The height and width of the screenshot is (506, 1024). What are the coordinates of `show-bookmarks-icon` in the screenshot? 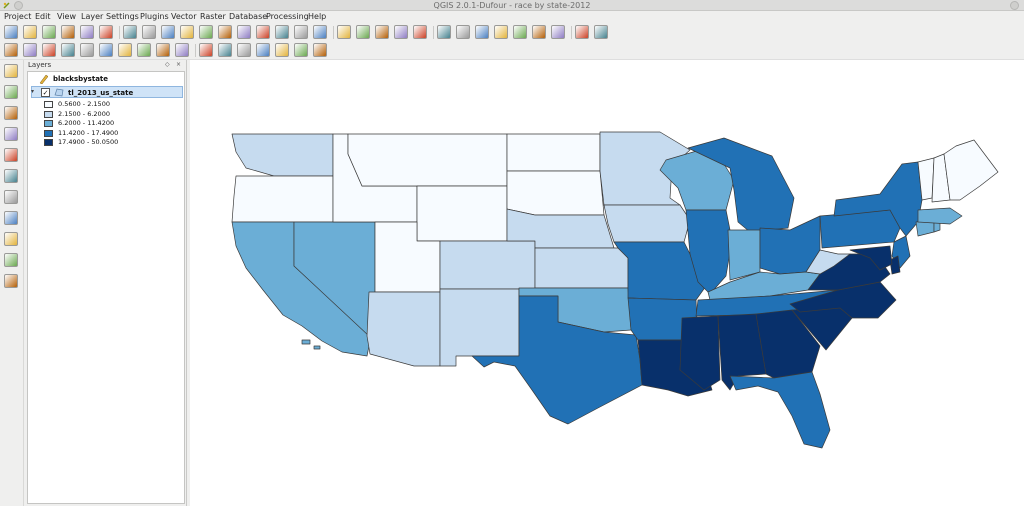 It's located at (539, 32).